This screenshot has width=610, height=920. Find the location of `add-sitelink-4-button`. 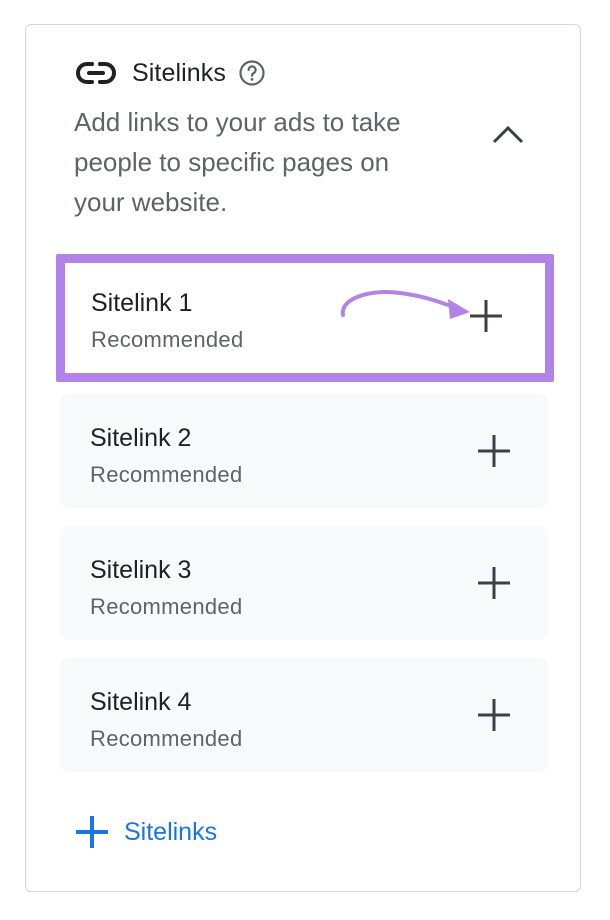

add-sitelink-4-button is located at coordinates (494, 715).